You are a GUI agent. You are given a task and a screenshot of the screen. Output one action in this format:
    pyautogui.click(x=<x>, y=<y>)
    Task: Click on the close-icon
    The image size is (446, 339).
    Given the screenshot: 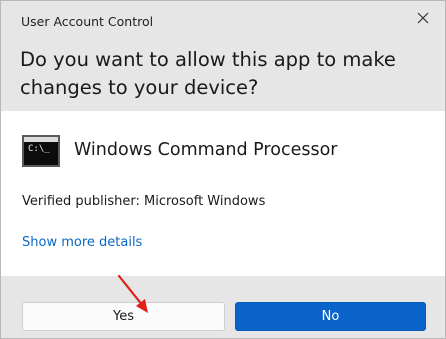 What is the action you would take?
    pyautogui.click(x=423, y=18)
    